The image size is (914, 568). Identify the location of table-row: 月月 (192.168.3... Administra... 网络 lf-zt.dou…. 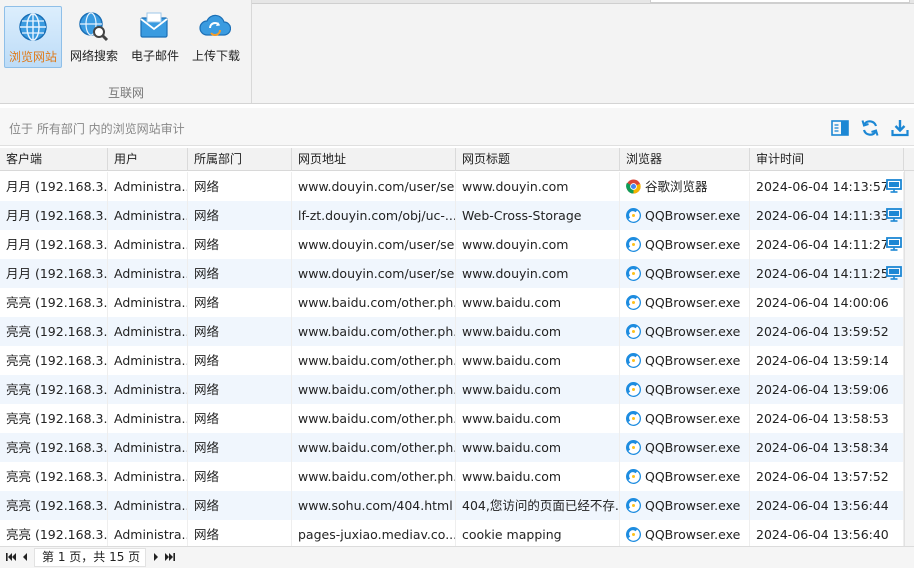
(452, 215).